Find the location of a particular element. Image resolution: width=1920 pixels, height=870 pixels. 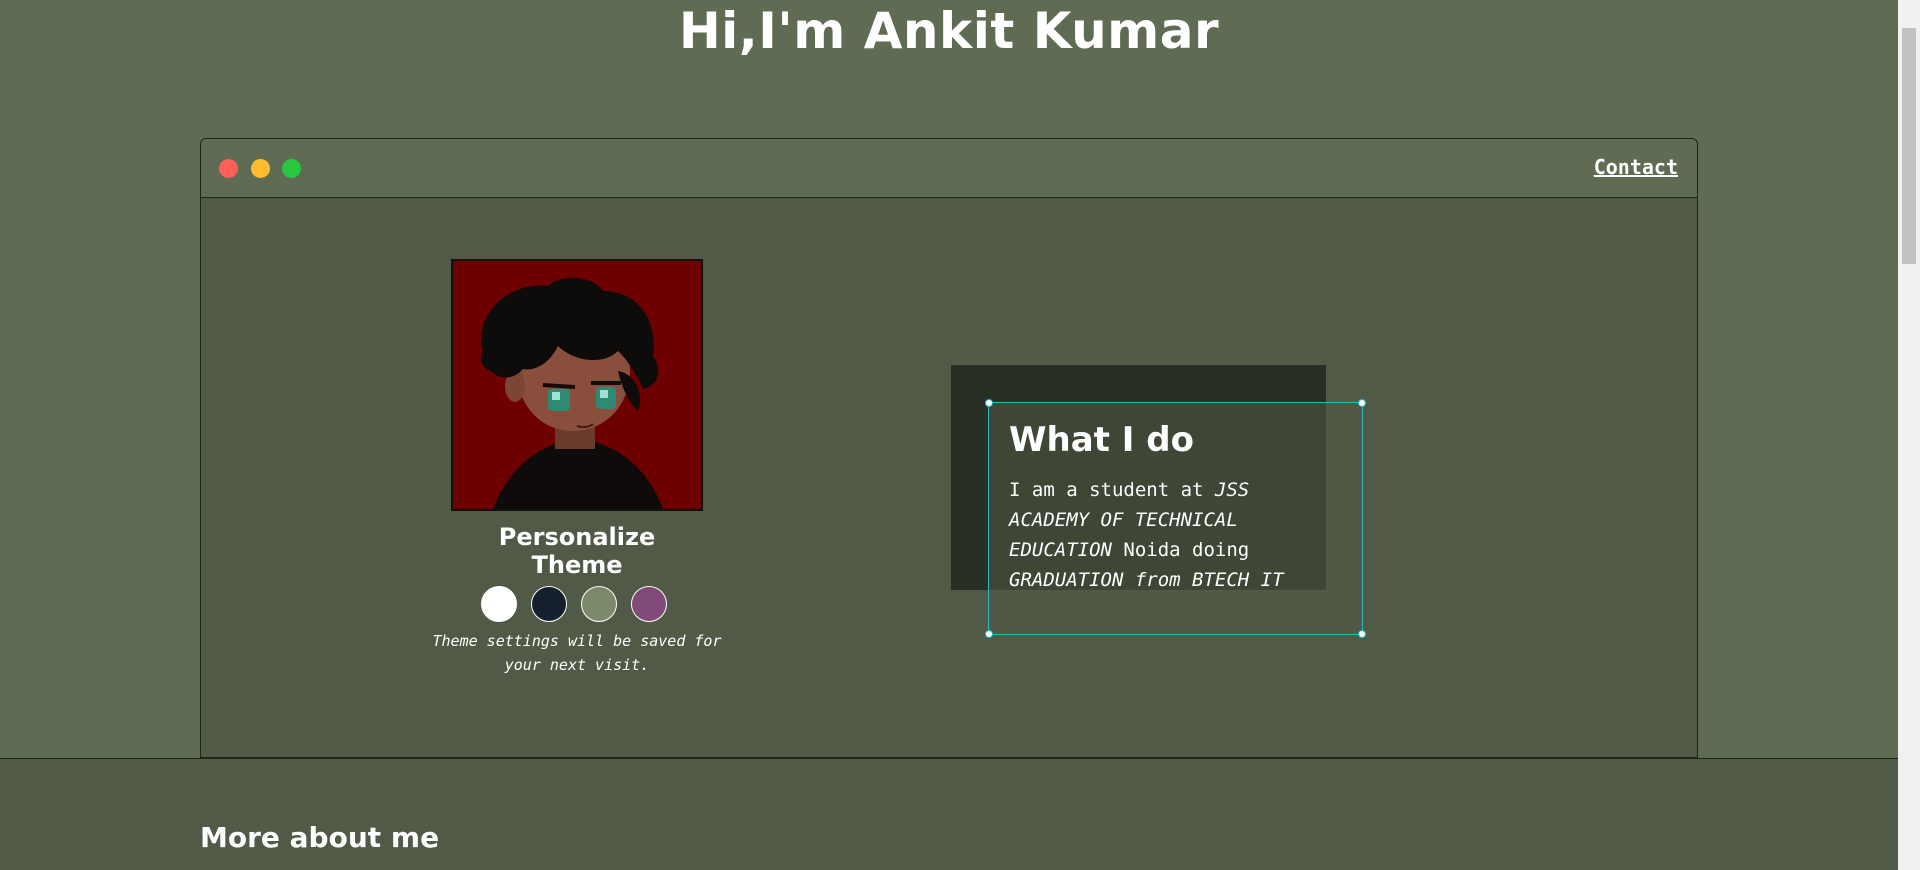

window-titlebar: Contact is located at coordinates (949, 168).